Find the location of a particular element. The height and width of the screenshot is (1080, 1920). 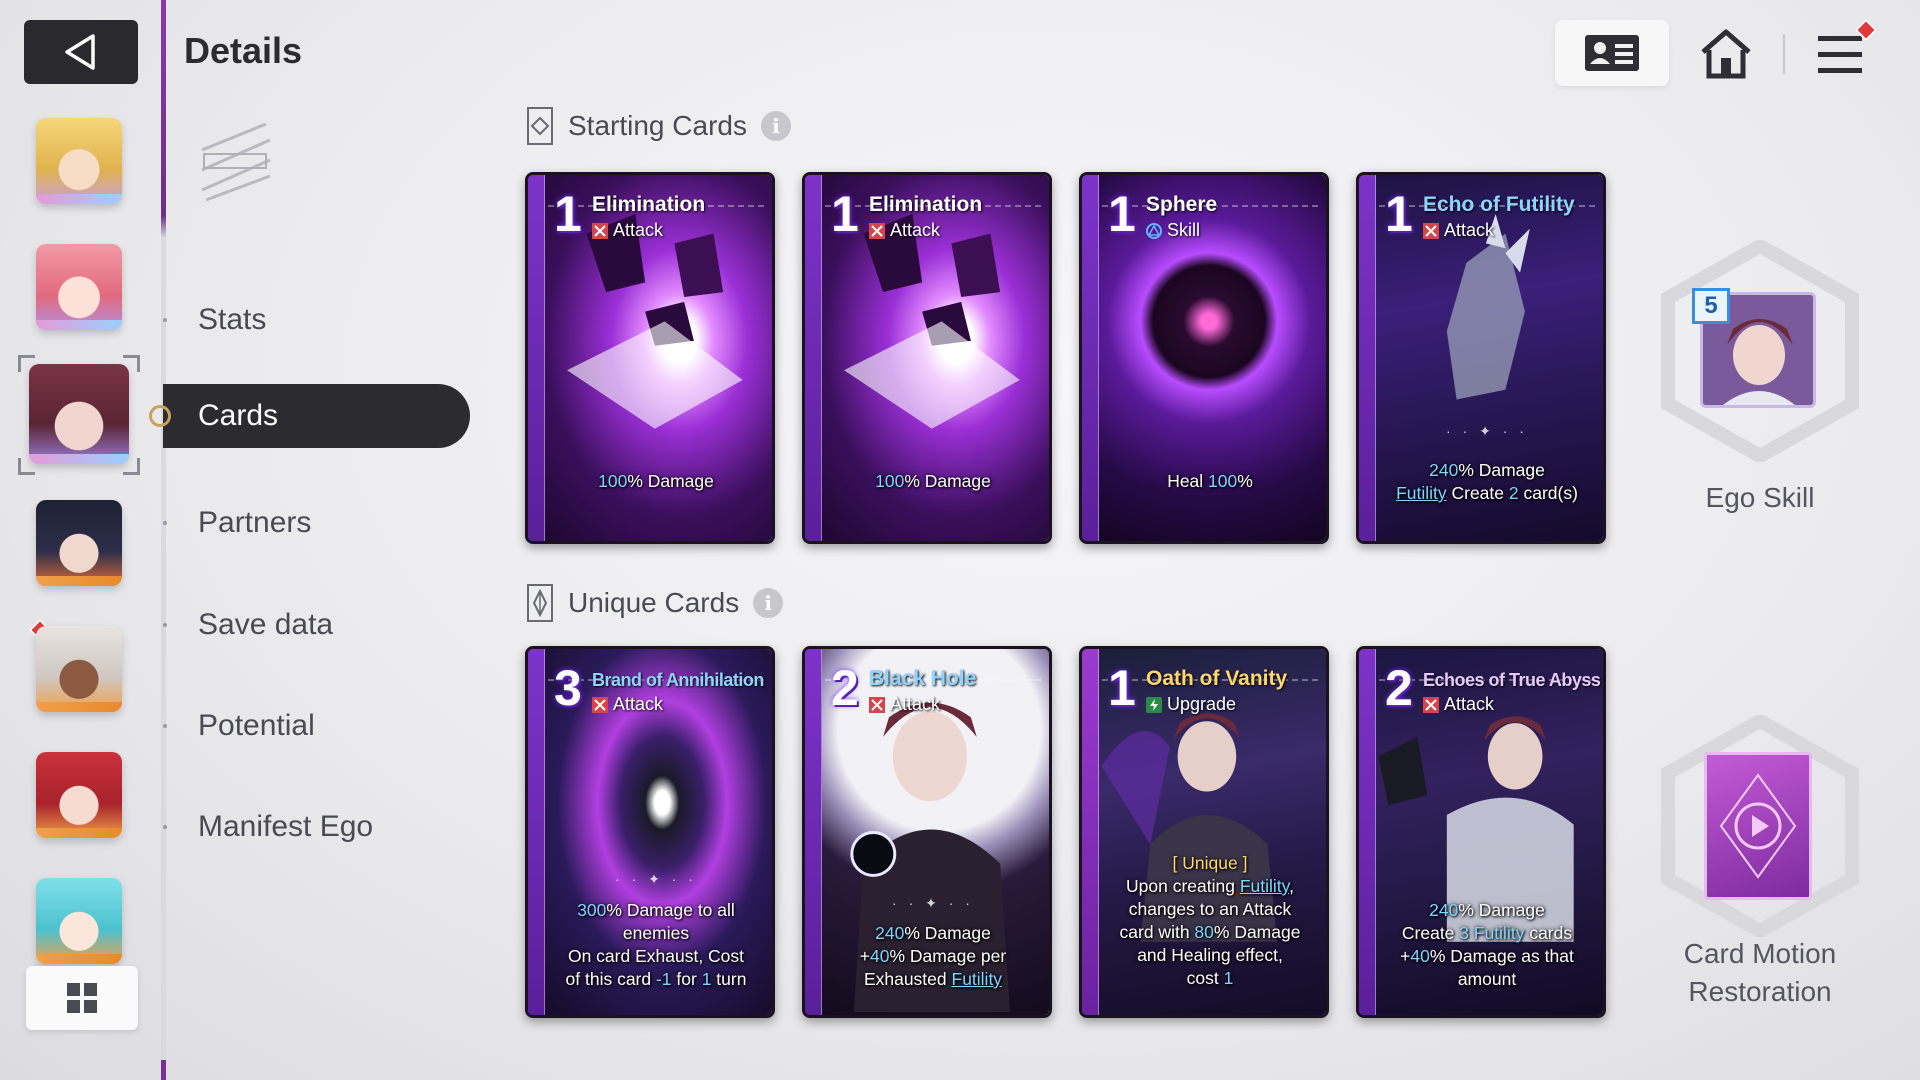

character-portrait-dark-hair is located at coordinates (79, 543).